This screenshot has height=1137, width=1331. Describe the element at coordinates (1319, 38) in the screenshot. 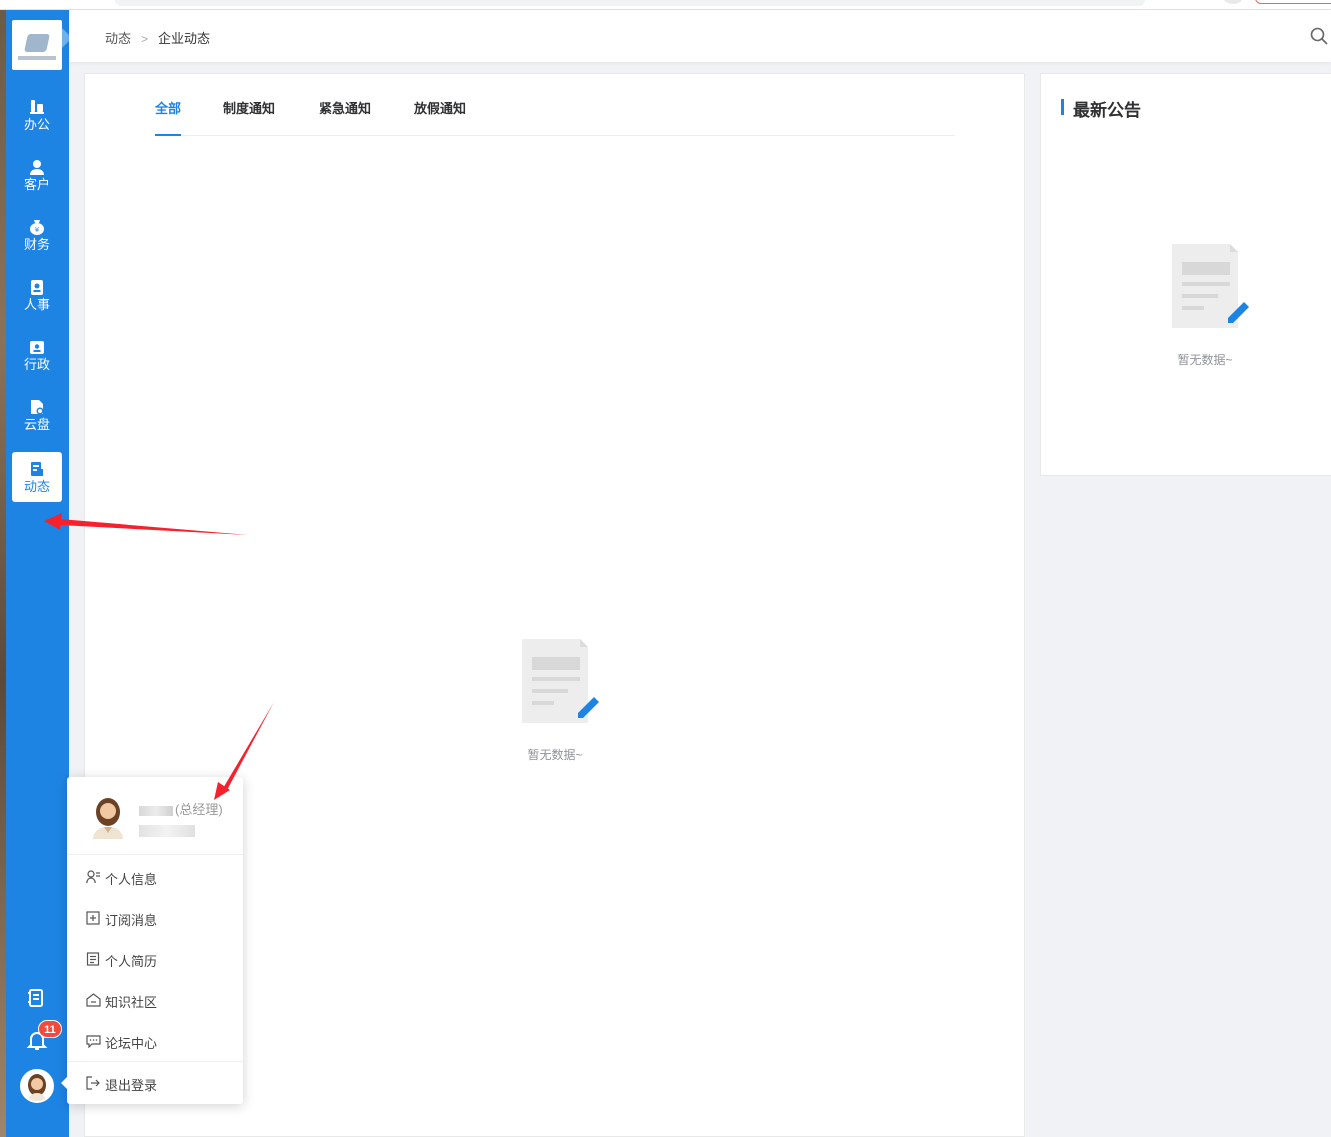

I see `search-icon` at that location.